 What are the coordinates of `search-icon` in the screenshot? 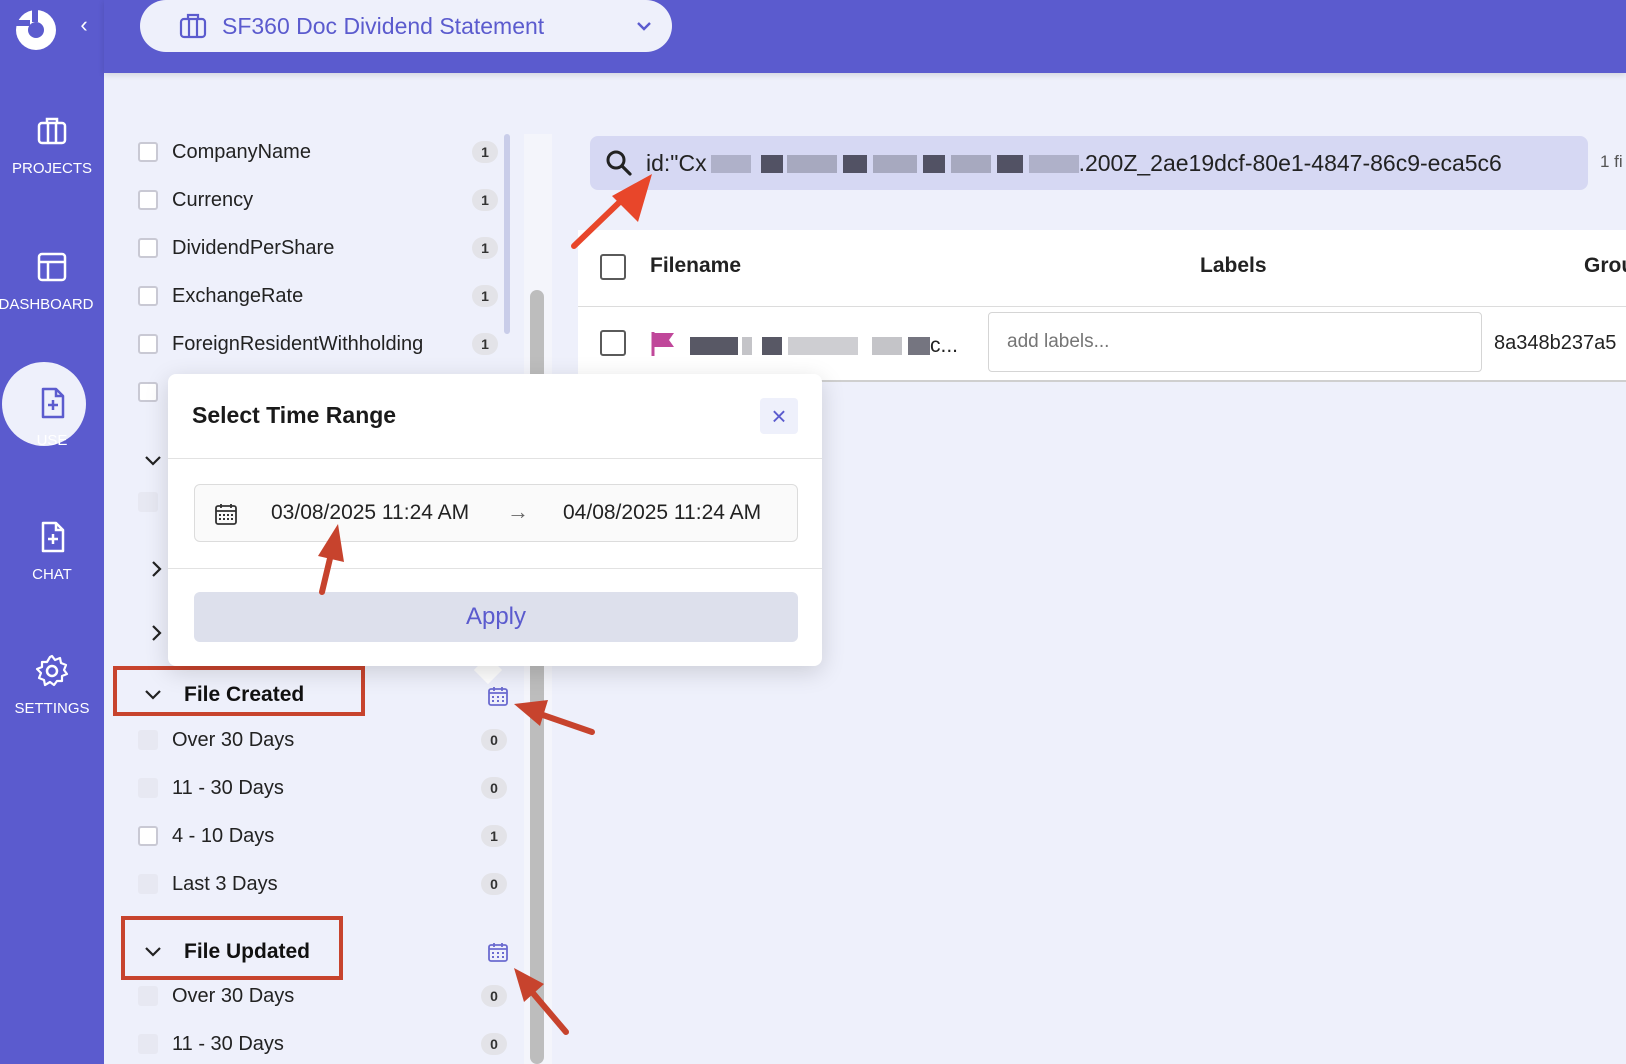 It's located at (619, 163).